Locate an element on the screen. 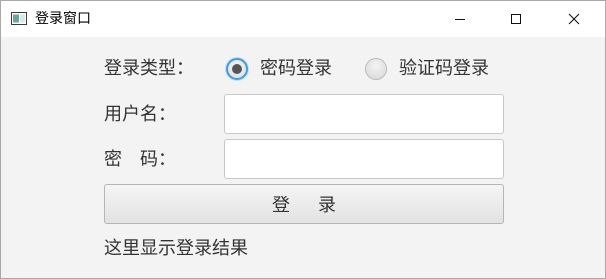 This screenshot has height=279, width=606. login-button: 登录 is located at coordinates (304, 204).